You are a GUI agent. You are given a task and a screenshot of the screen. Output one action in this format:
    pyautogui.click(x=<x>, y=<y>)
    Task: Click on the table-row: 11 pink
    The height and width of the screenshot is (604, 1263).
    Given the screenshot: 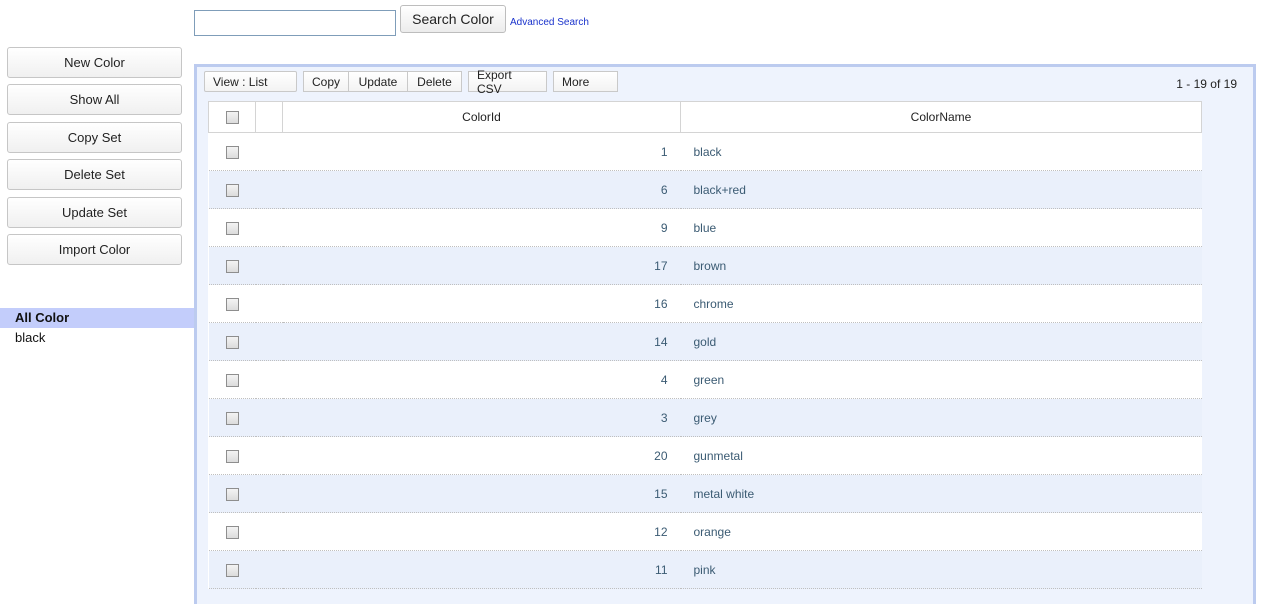 What is the action you would take?
    pyautogui.click(x=705, y=569)
    